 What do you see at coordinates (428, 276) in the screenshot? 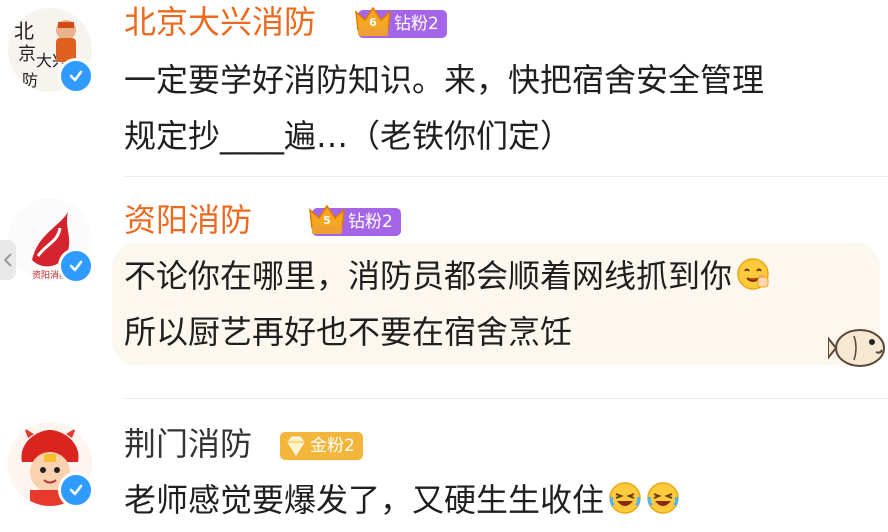
I see `comment-line-text: 不论你在哪里，消防员都会顺着网线抓到你` at bounding box center [428, 276].